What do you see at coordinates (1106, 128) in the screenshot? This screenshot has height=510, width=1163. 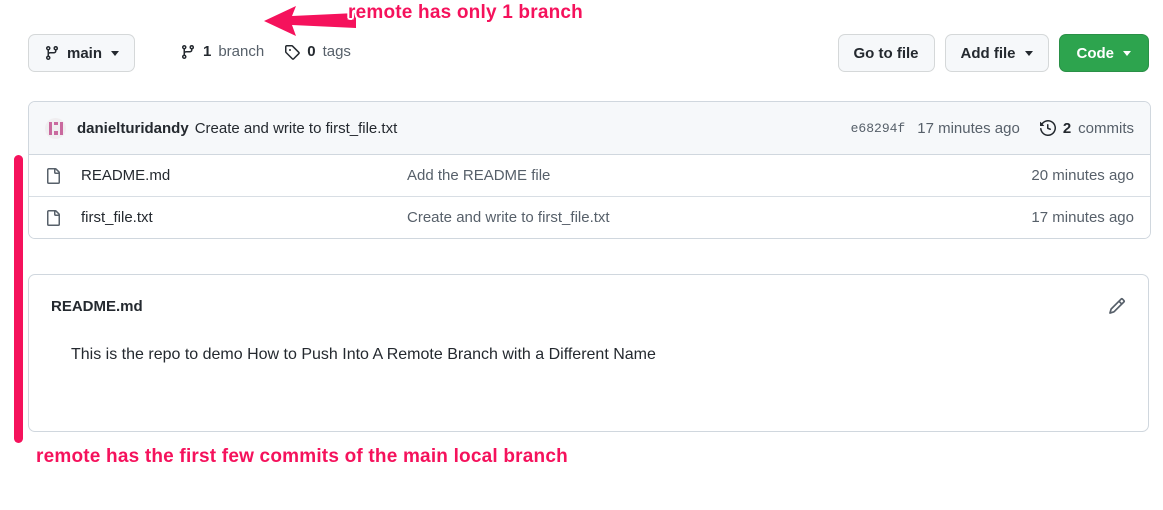 I see `commits-count-label: commits` at bounding box center [1106, 128].